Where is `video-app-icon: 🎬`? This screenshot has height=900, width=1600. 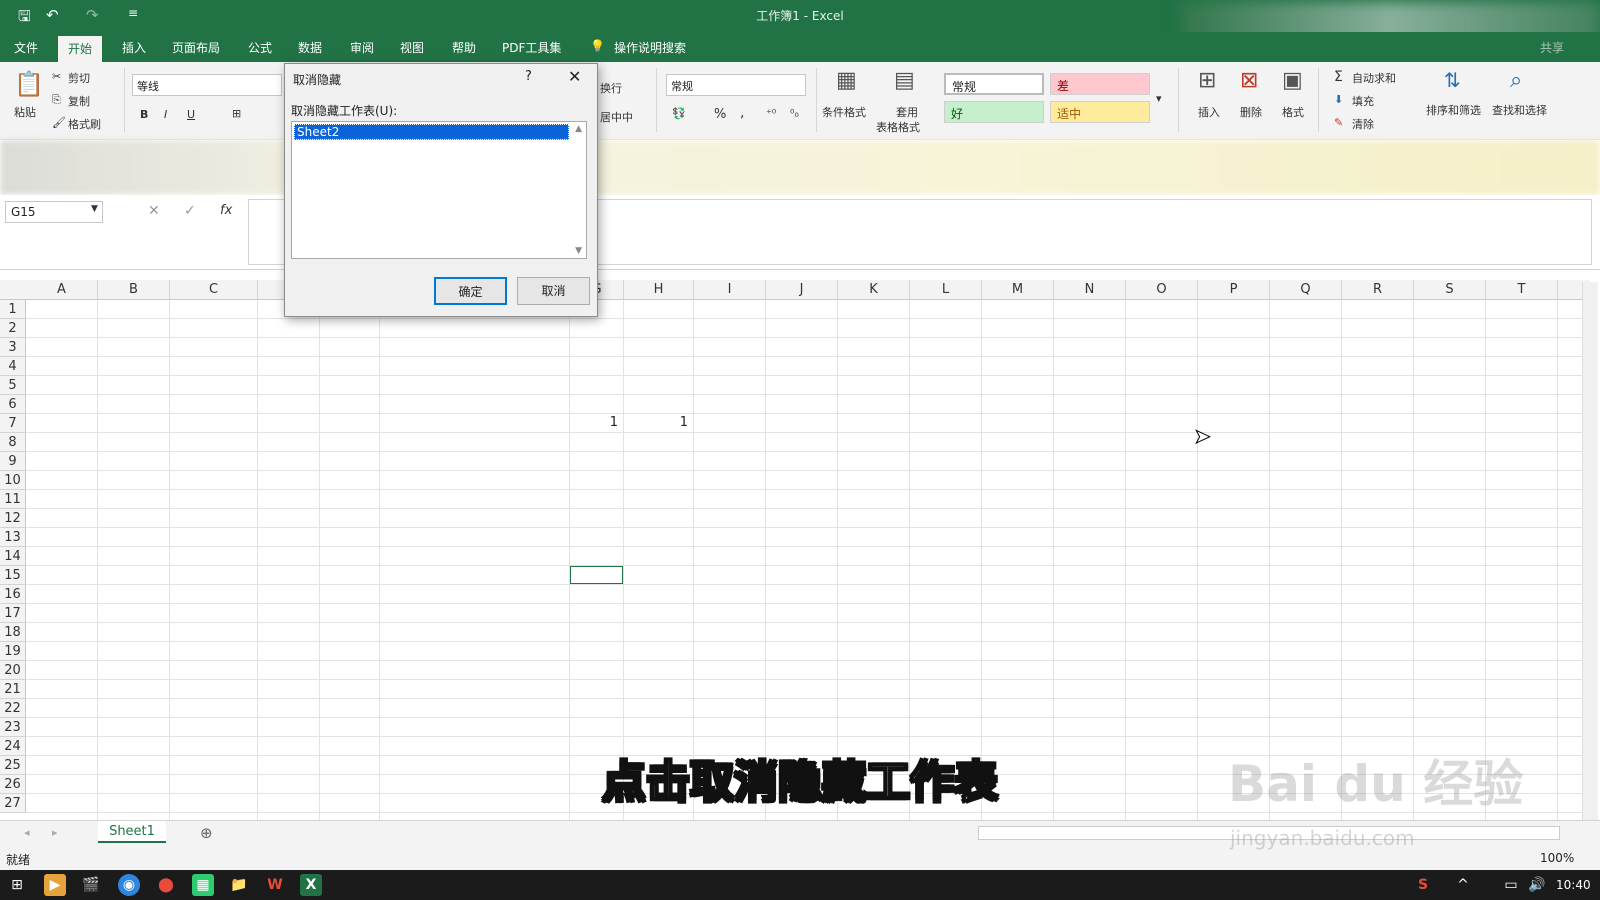 video-app-icon: 🎬 is located at coordinates (91, 885).